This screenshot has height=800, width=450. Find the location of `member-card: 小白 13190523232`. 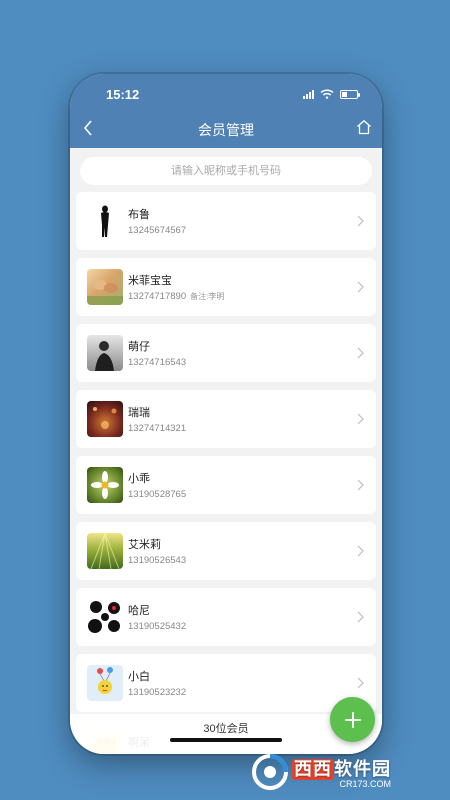

member-card: 小白 13190523232 is located at coordinates (226, 683).